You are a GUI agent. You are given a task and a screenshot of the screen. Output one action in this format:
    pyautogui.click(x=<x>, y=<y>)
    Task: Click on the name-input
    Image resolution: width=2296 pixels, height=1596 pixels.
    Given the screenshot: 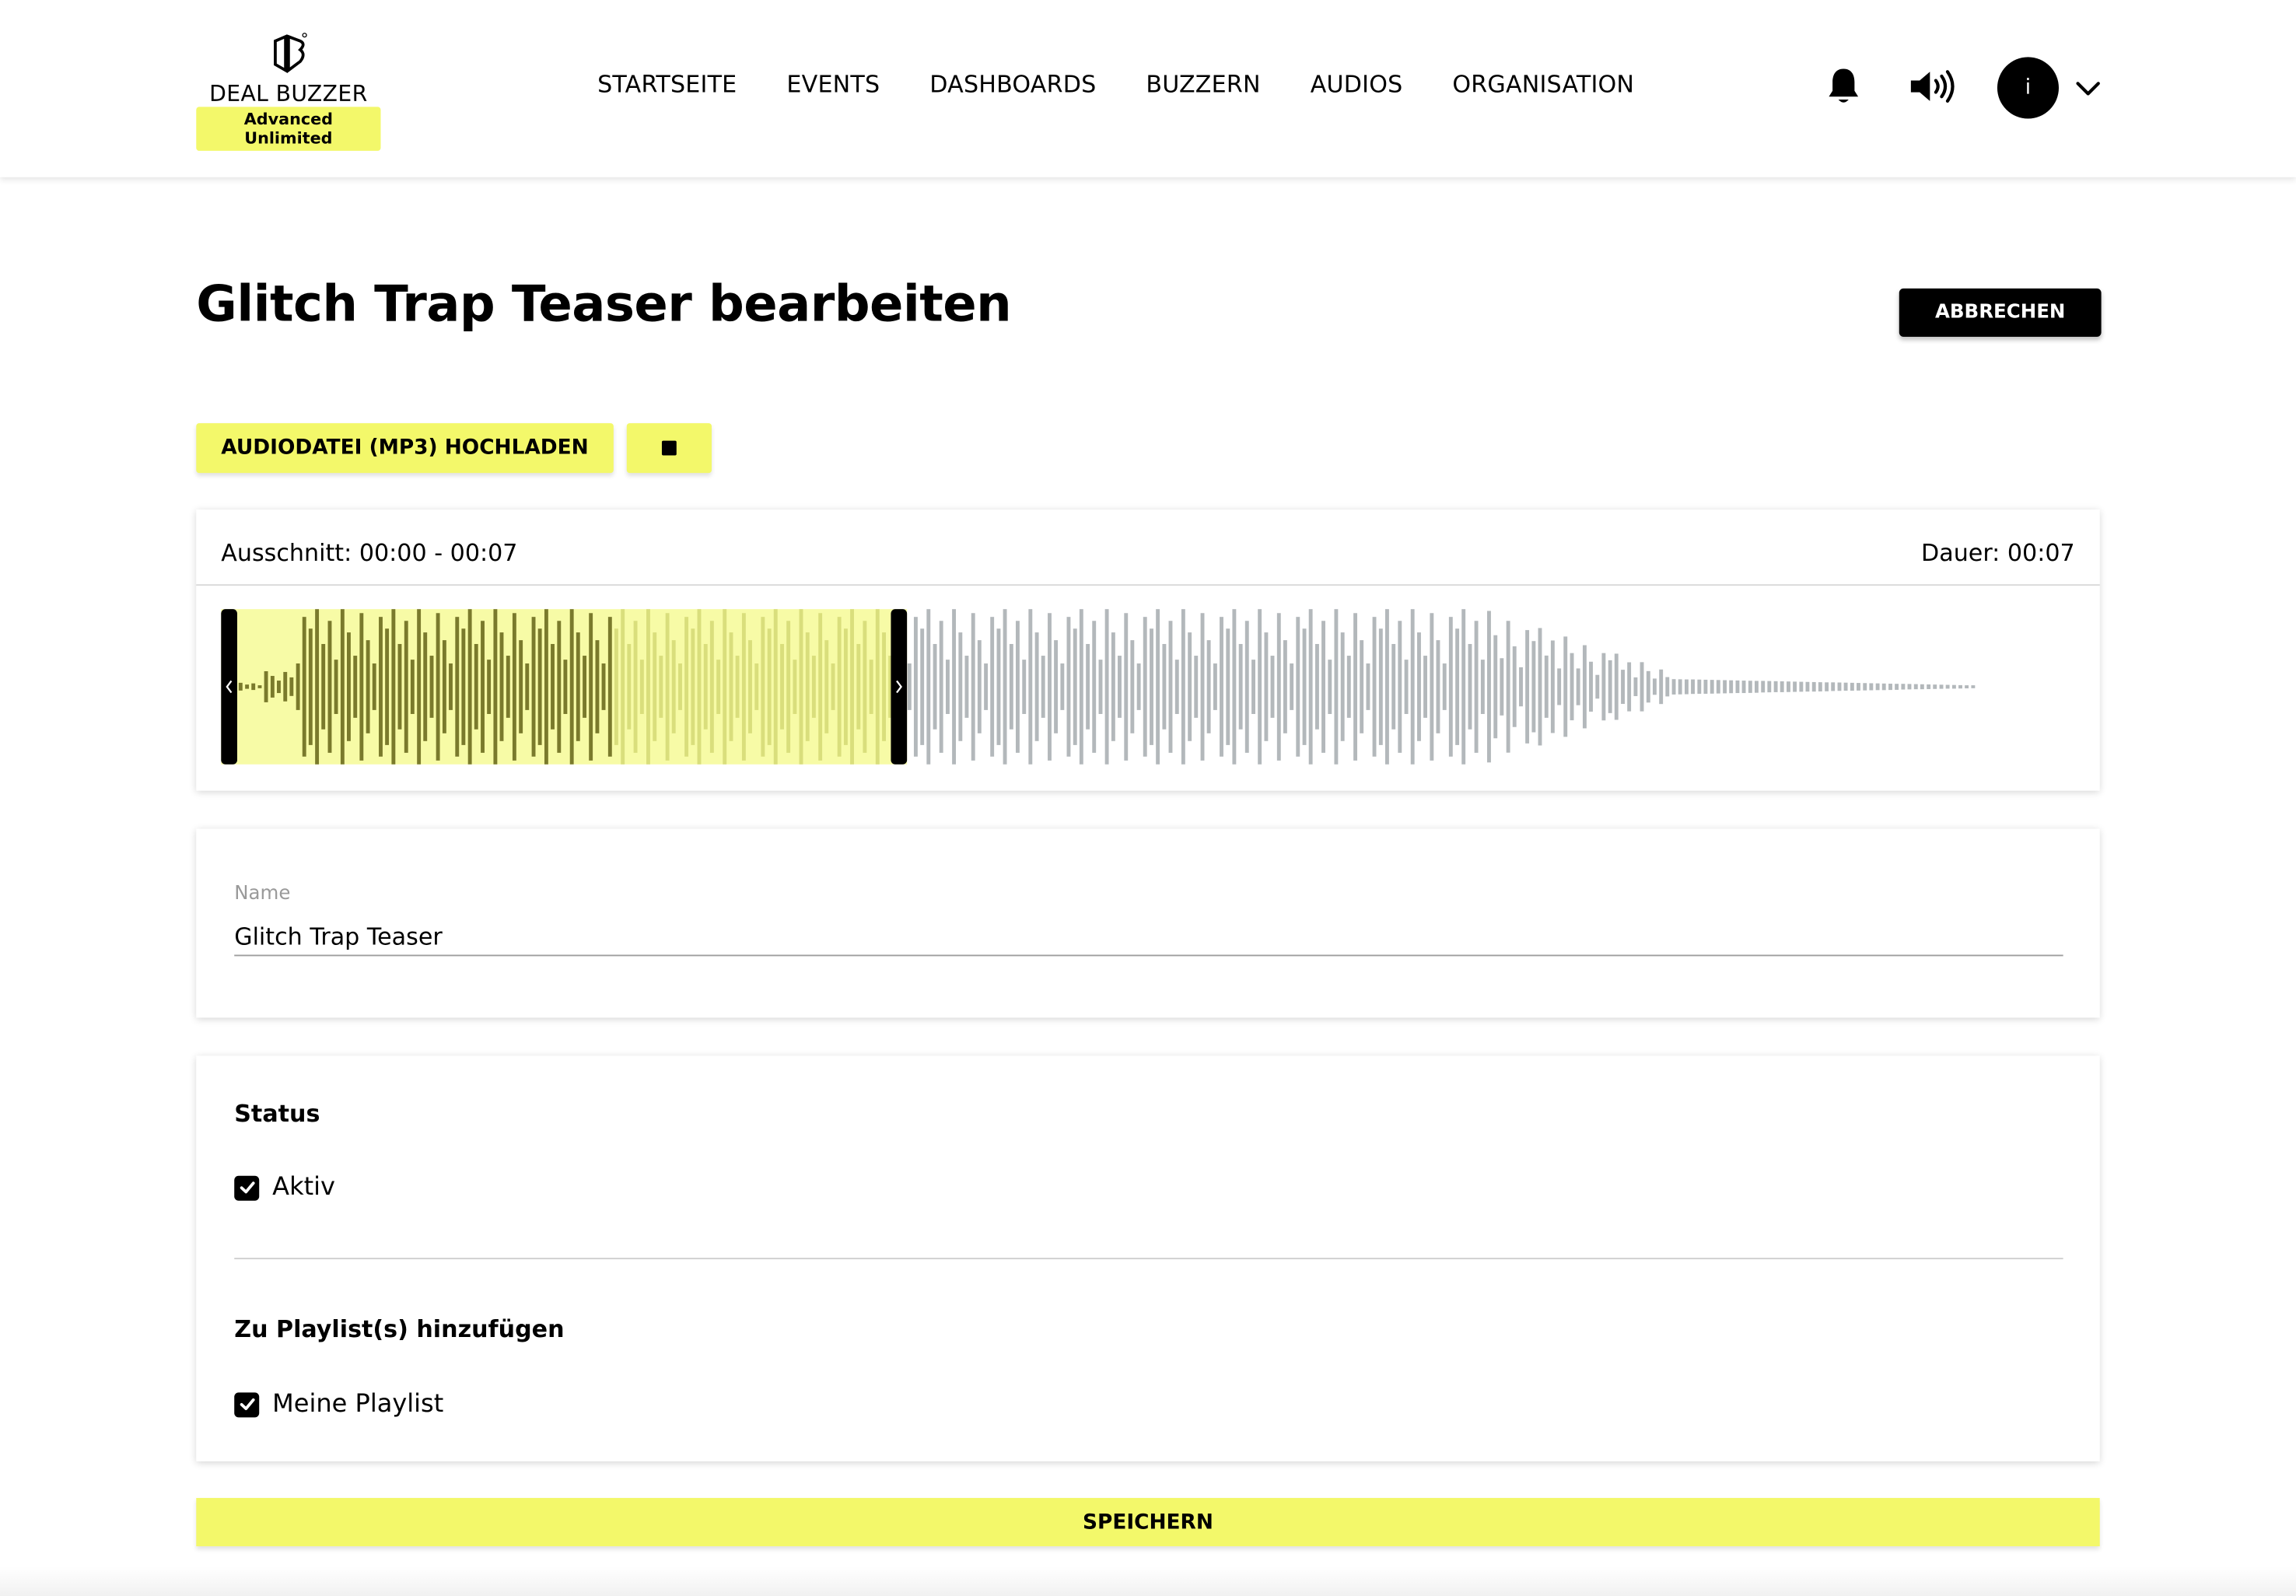 What is the action you would take?
    pyautogui.click(x=1149, y=937)
    